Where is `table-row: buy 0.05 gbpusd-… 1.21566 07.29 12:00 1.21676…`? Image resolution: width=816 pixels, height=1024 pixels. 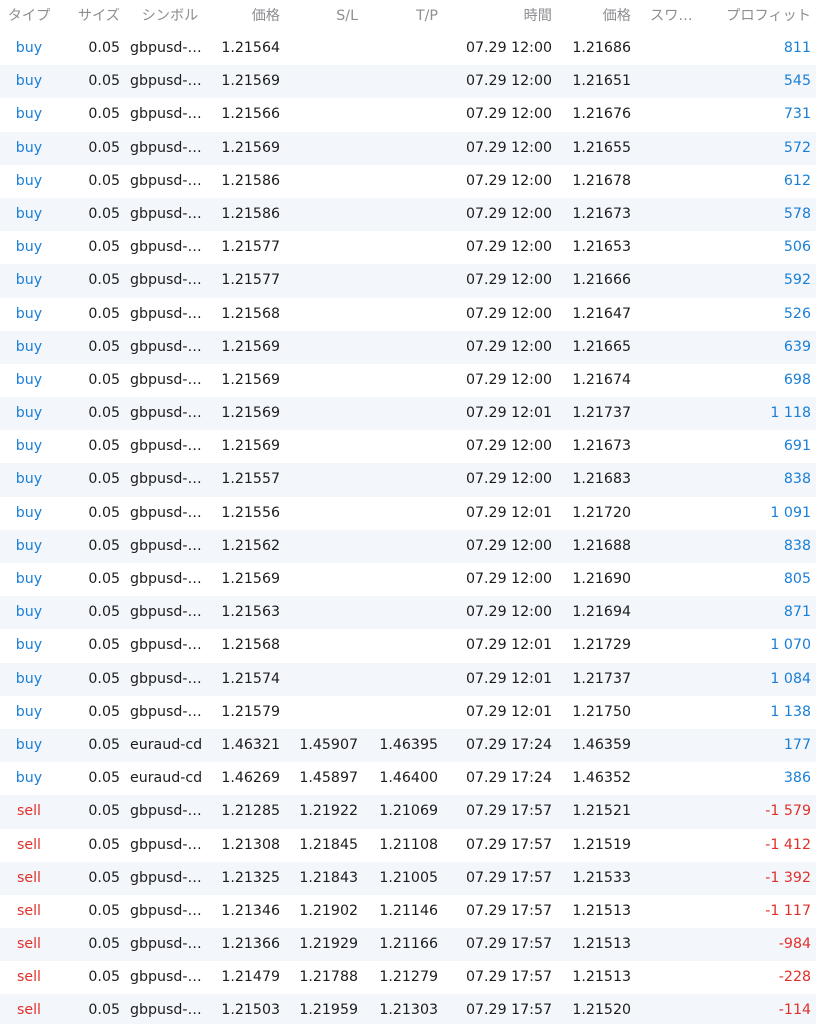
table-row: buy 0.05 gbpusd-… 1.21566 07.29 12:00 1.21676… is located at coordinates (408, 114).